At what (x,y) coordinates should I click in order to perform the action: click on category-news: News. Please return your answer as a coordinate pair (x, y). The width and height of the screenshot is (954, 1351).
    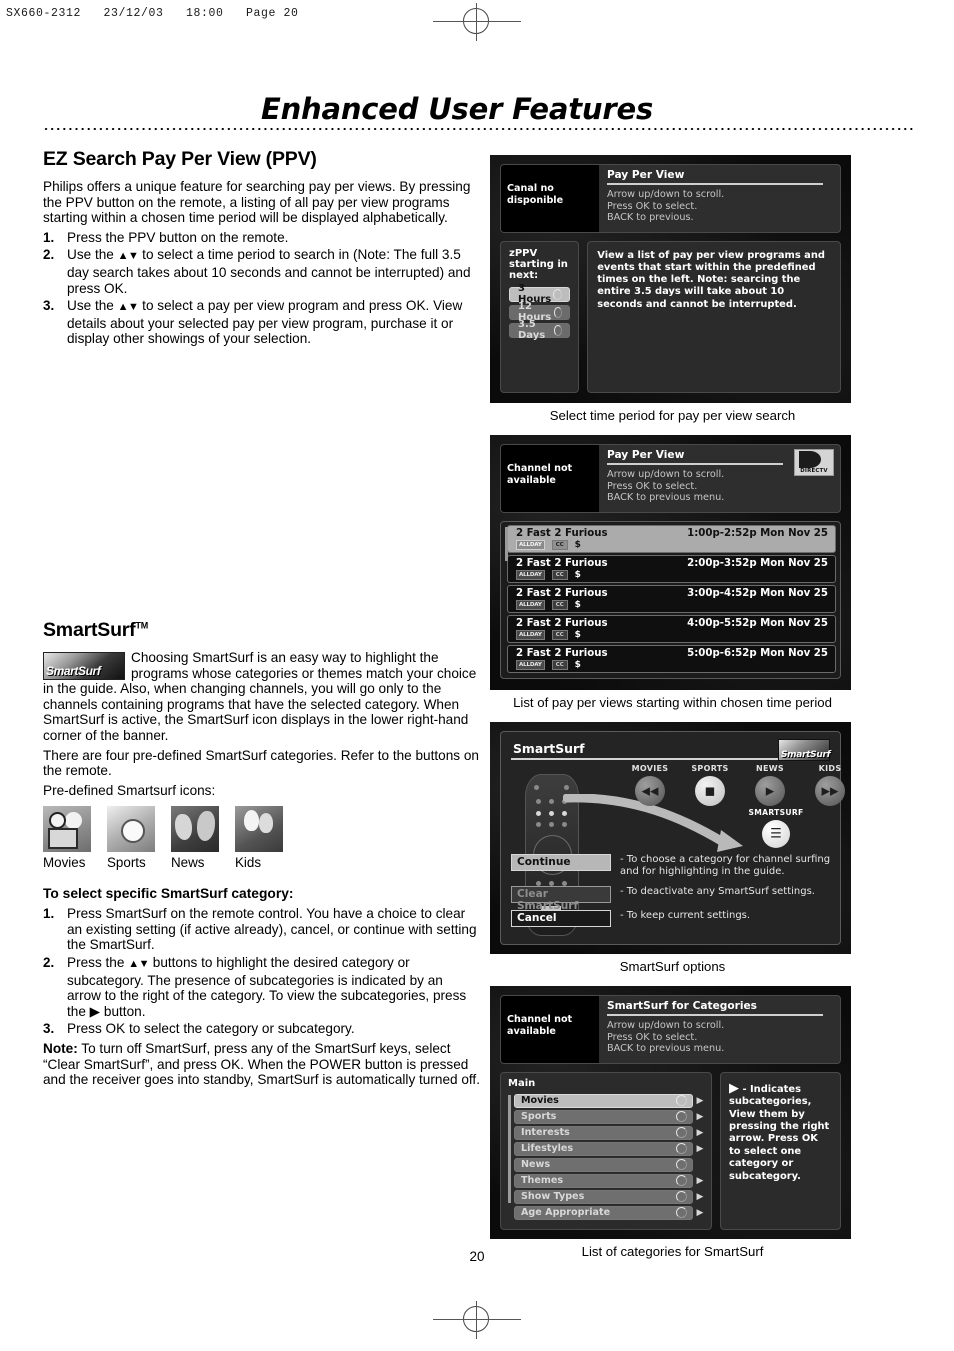
    Looking at the image, I should click on (603, 1164).